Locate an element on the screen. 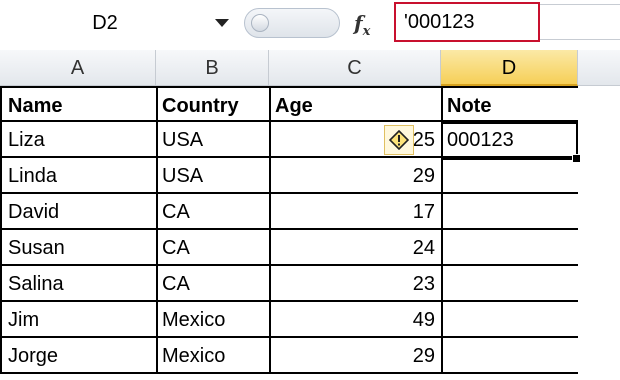  grip-icon is located at coordinates (260, 23).